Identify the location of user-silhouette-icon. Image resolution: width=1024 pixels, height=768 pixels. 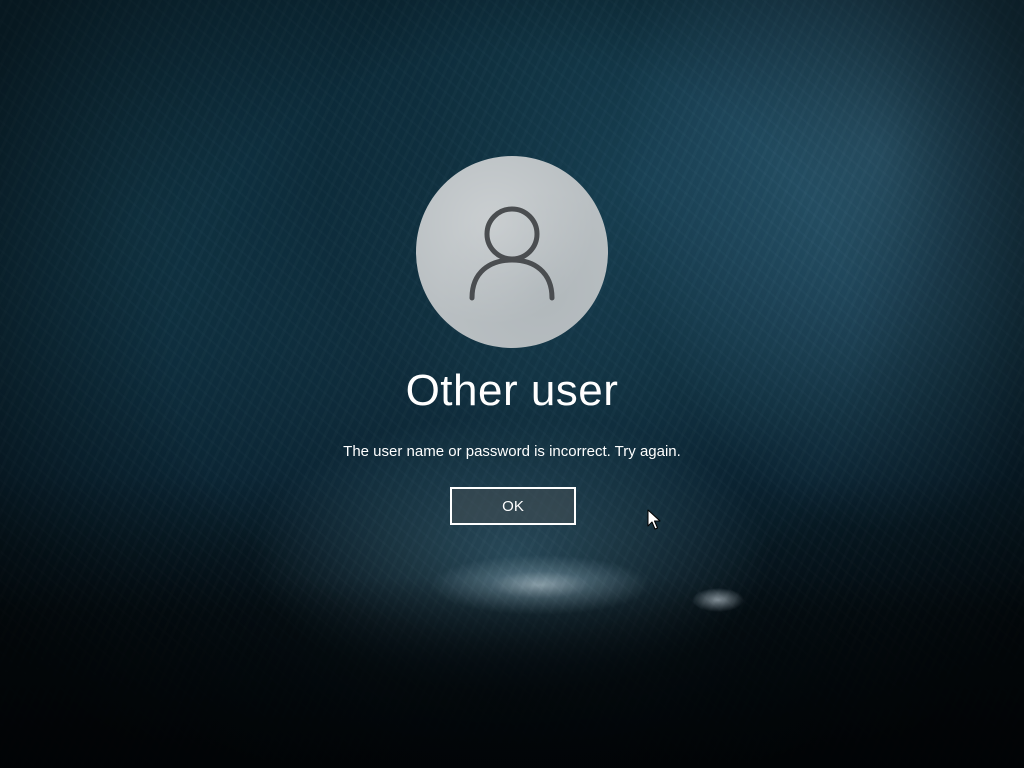
(512, 253).